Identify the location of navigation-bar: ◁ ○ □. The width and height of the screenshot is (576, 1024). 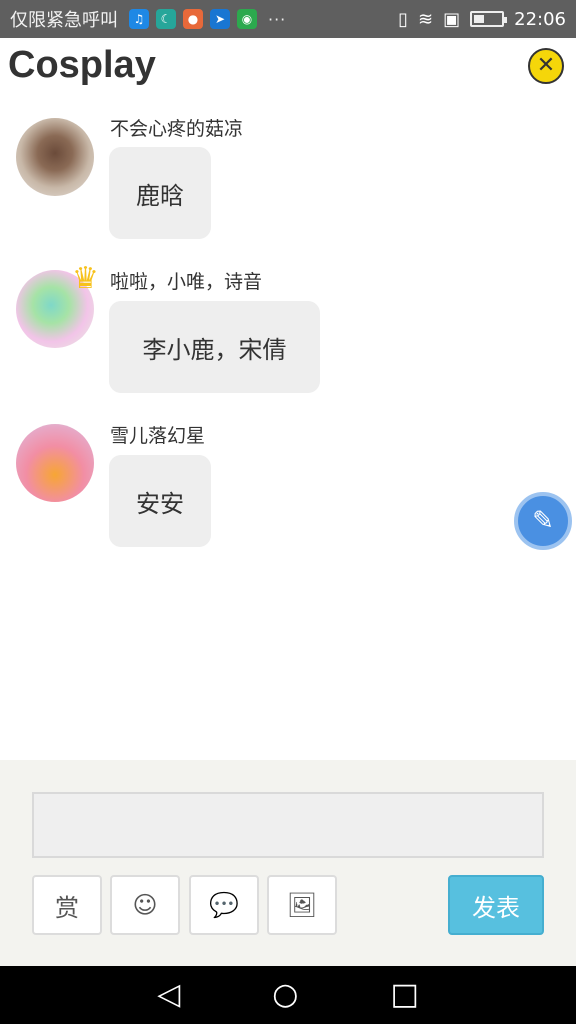
(288, 995).